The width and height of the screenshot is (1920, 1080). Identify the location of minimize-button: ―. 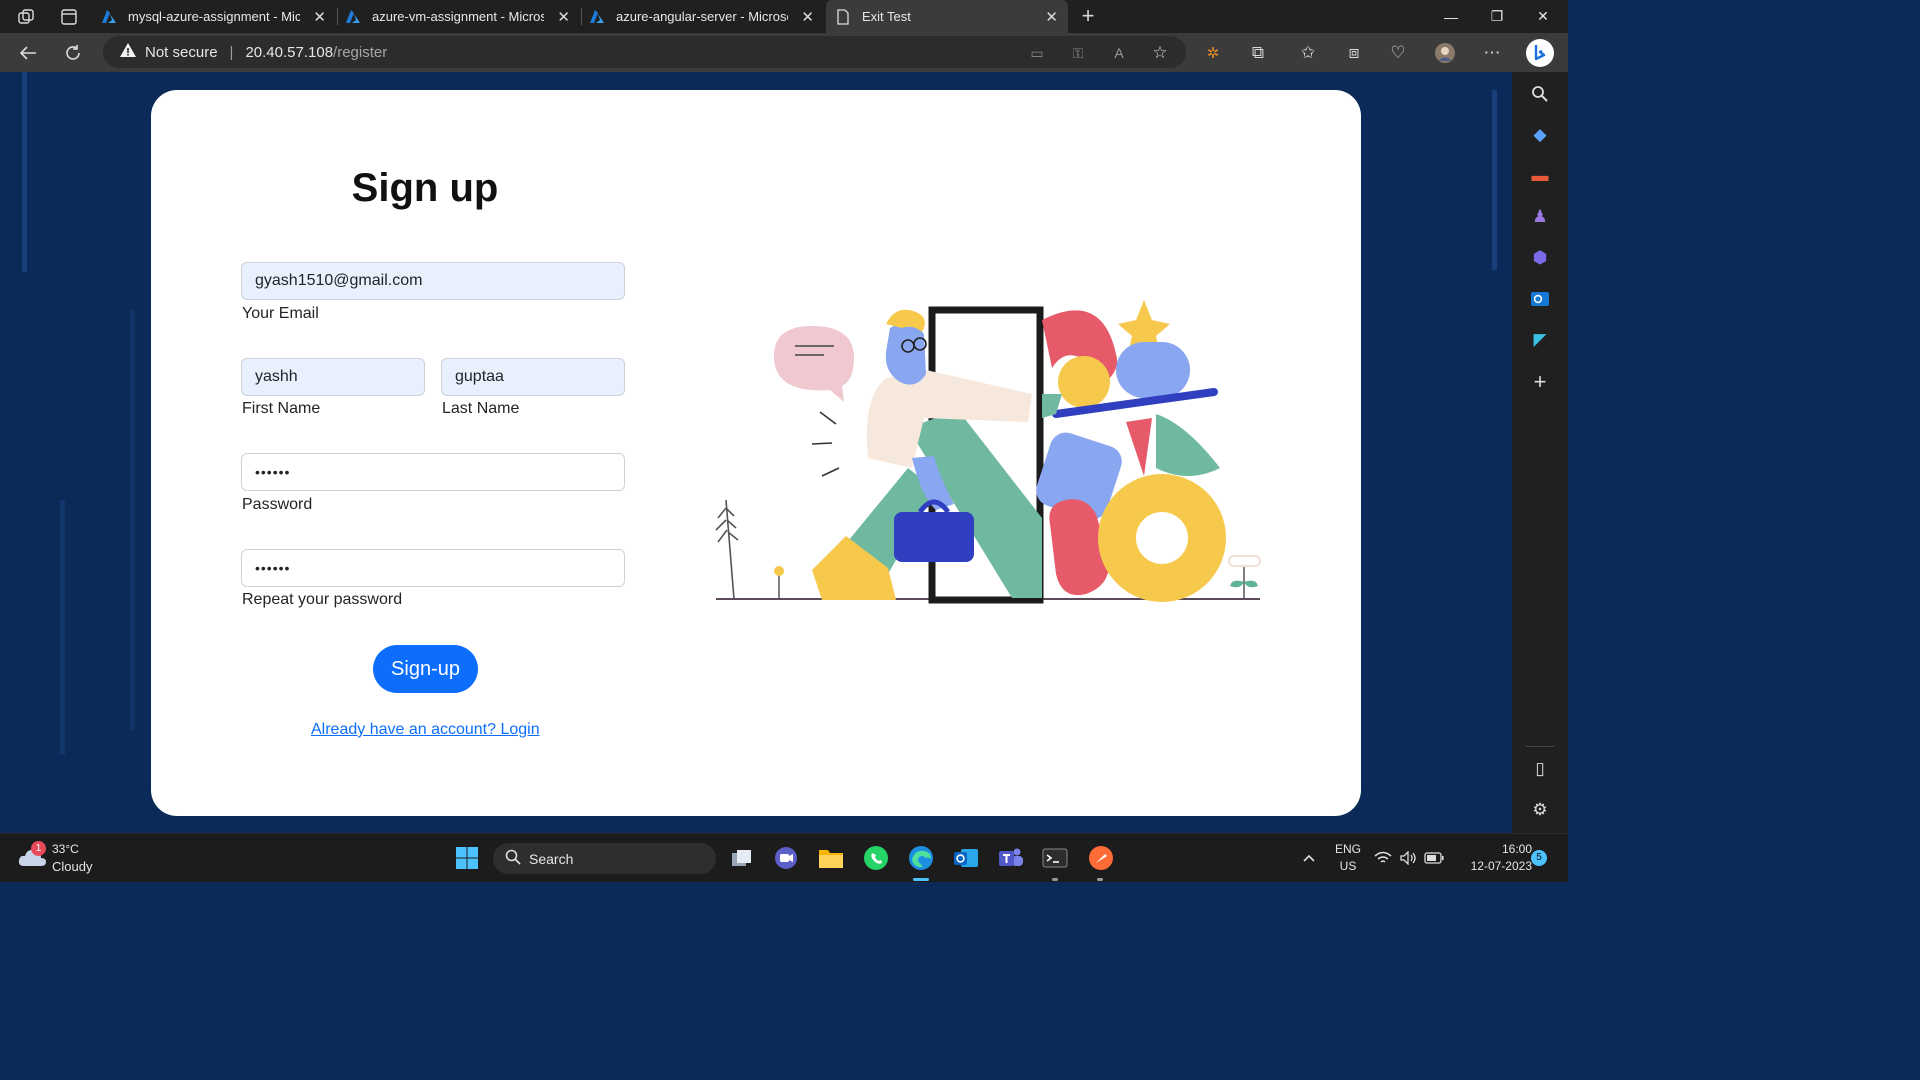
(1451, 16).